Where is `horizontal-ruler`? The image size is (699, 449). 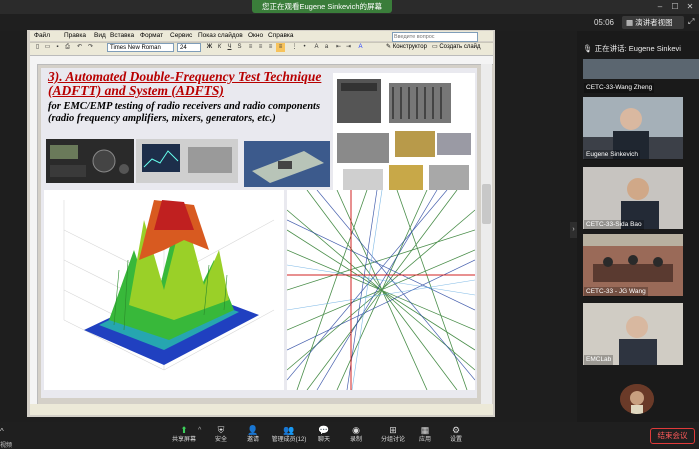
horizontal-ruler is located at coordinates (261, 60).